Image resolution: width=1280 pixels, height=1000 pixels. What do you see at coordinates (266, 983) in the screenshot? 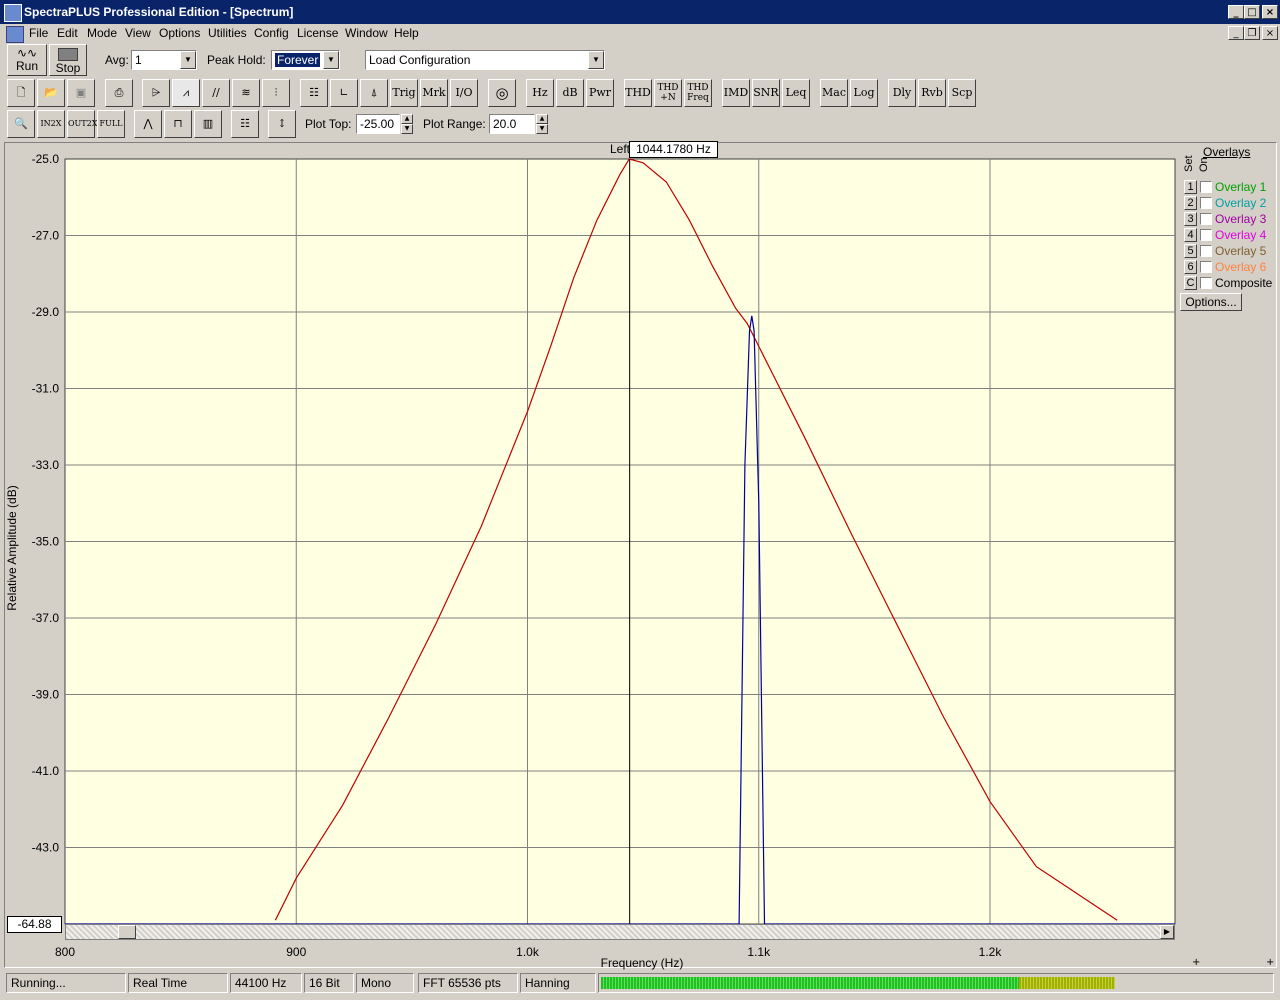
I see `status-rate: 44100 Hz` at bounding box center [266, 983].